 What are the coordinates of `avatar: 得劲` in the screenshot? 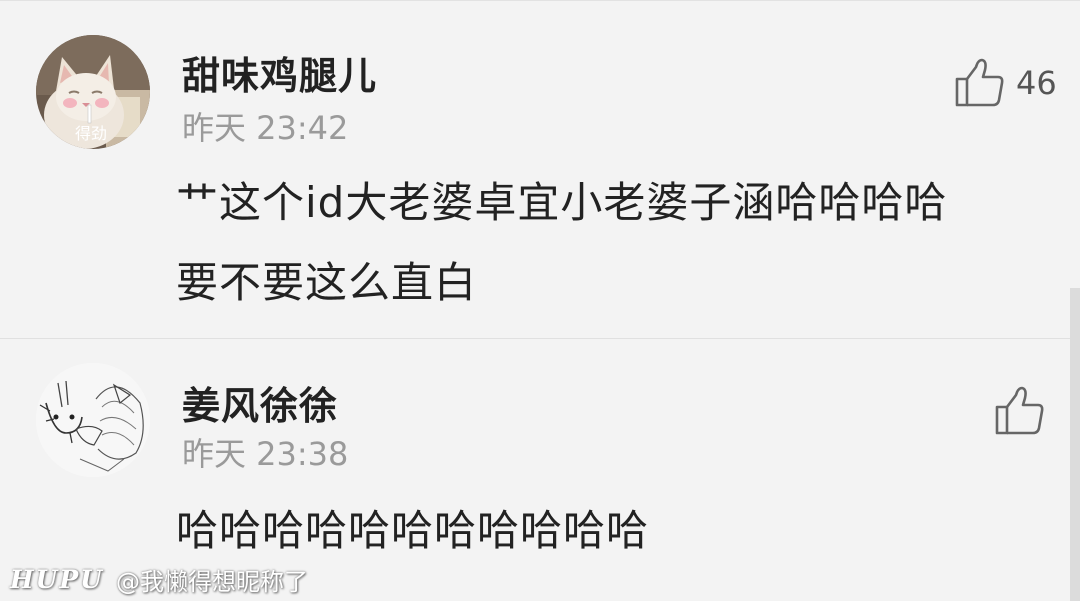 It's located at (93, 92).